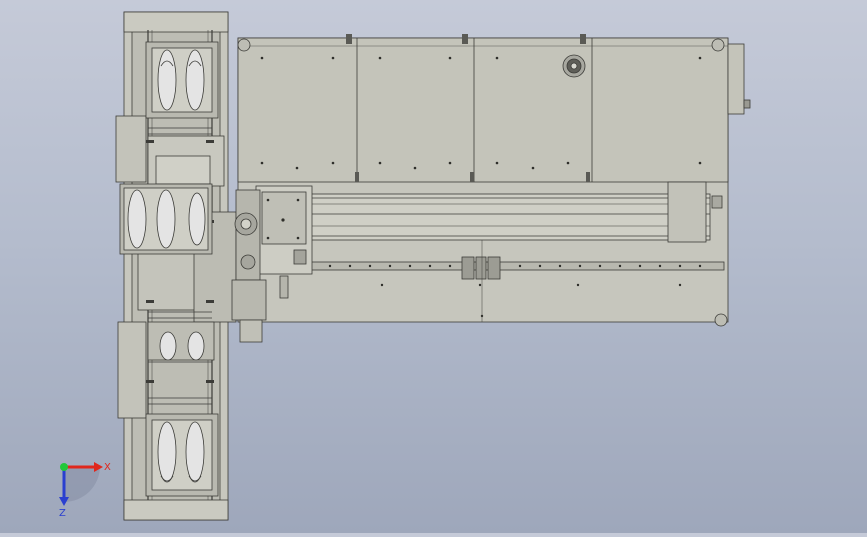 This screenshot has width=867, height=537. What do you see at coordinates (182, 455) in the screenshot?
I see `shoe-tray-bottom` at bounding box center [182, 455].